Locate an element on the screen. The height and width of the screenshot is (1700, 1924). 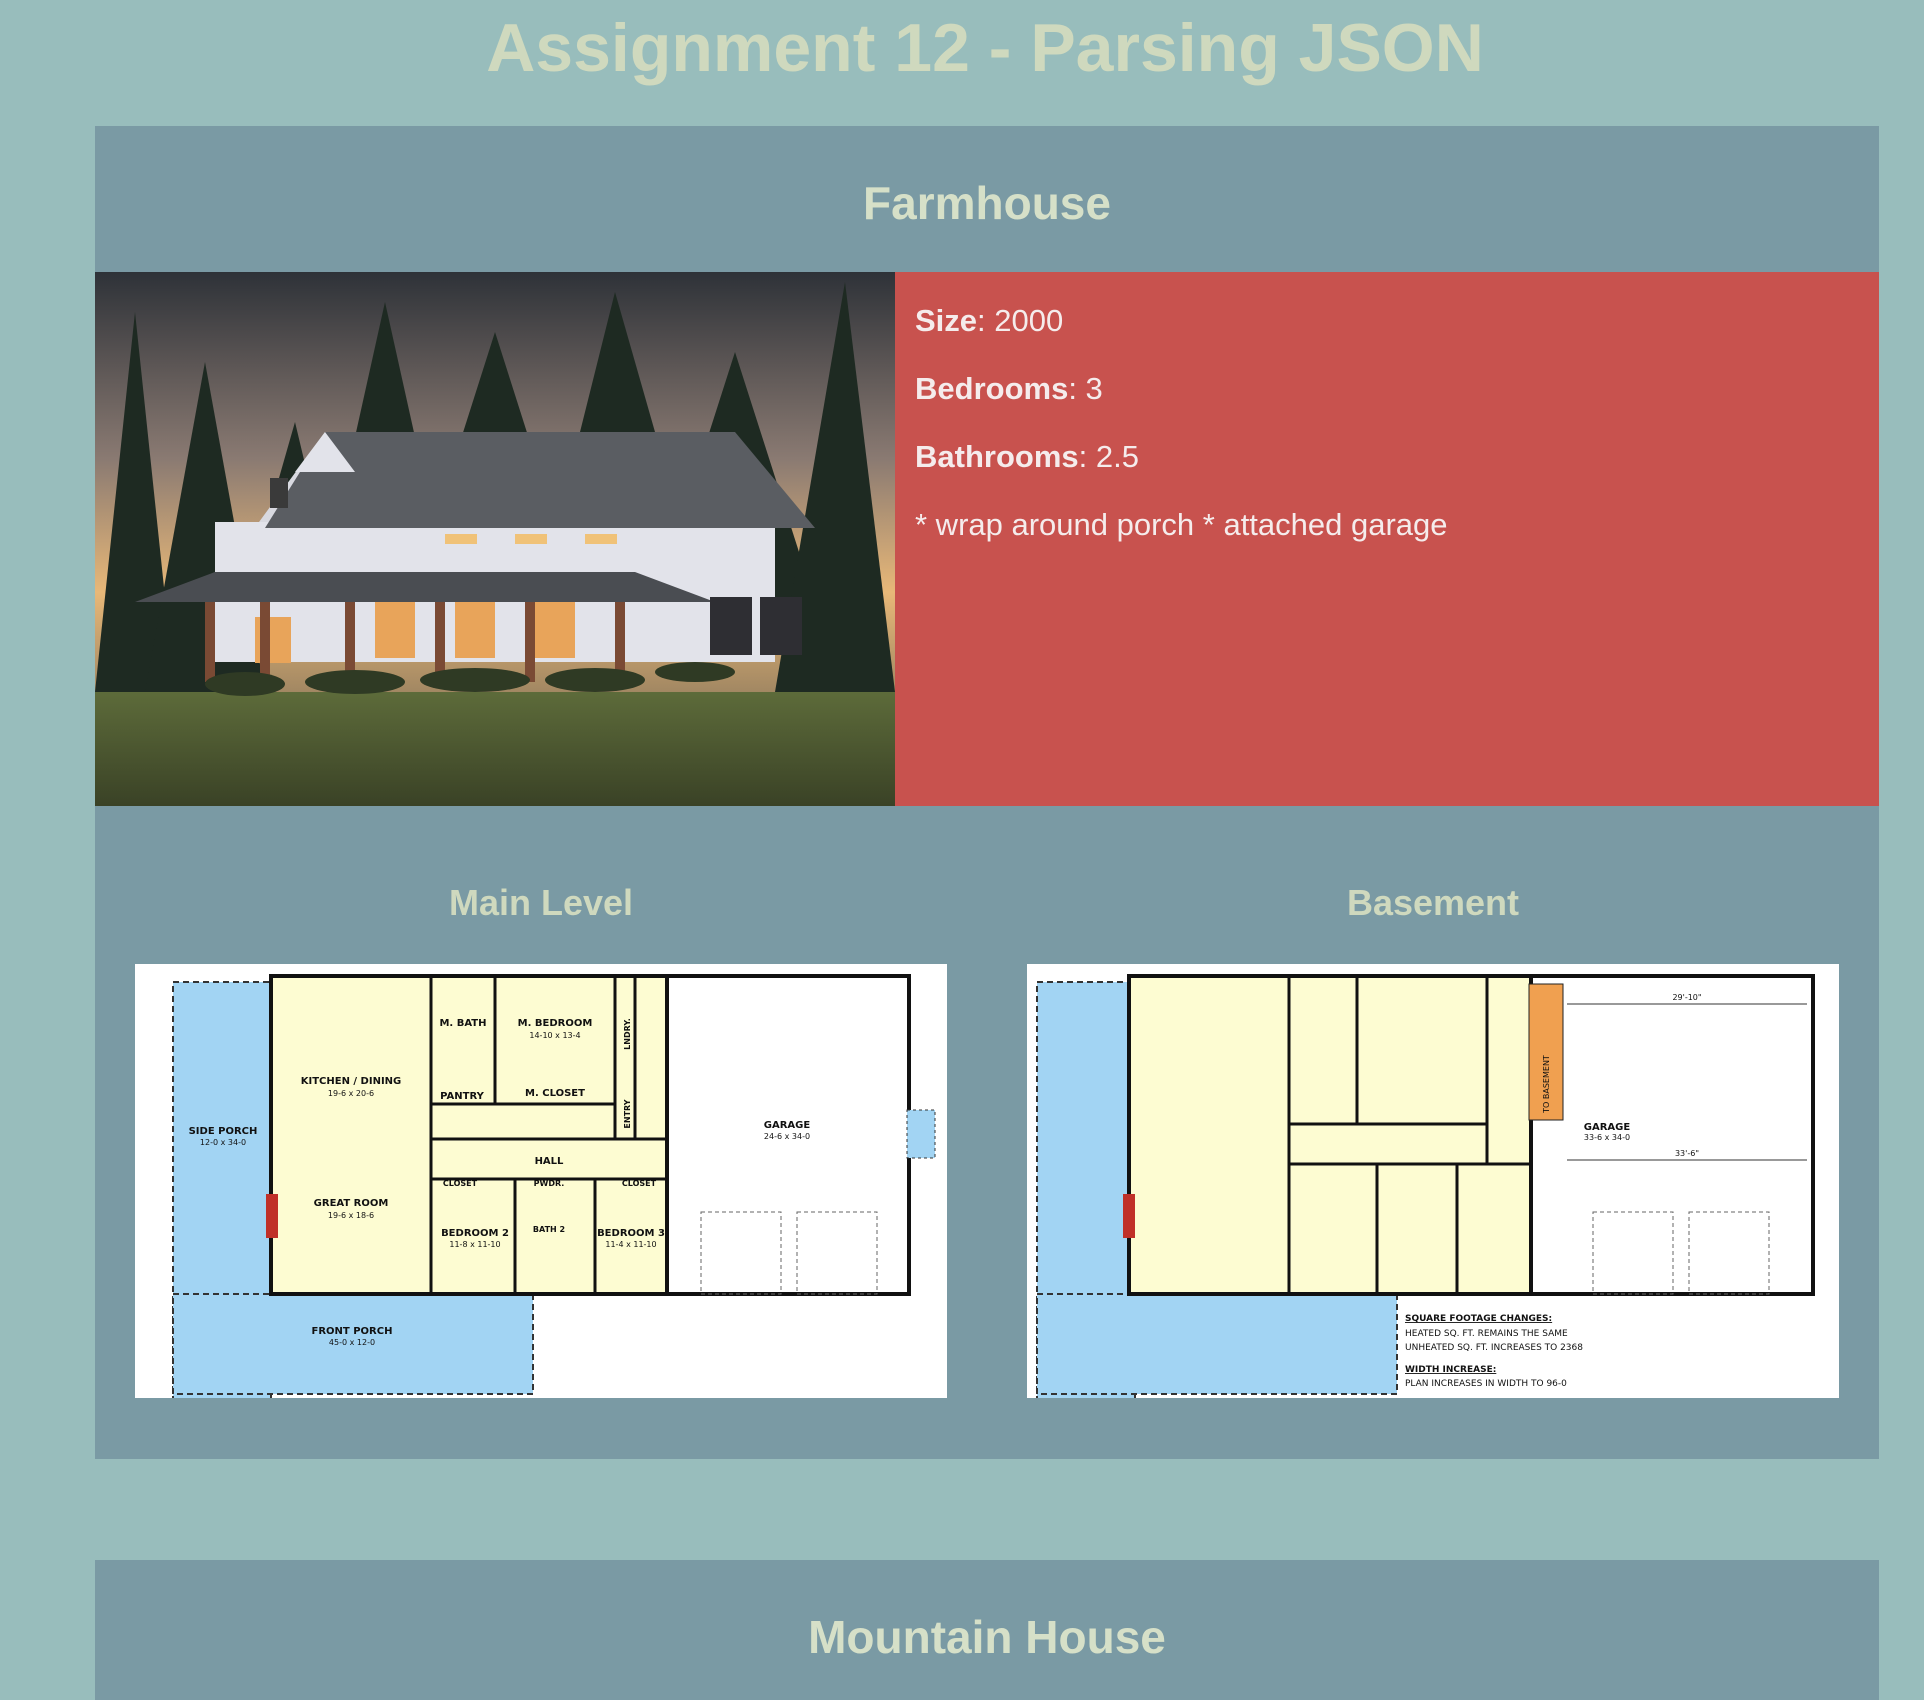
label-m-closet: M. CLOSET is located at coordinates (555, 1093).